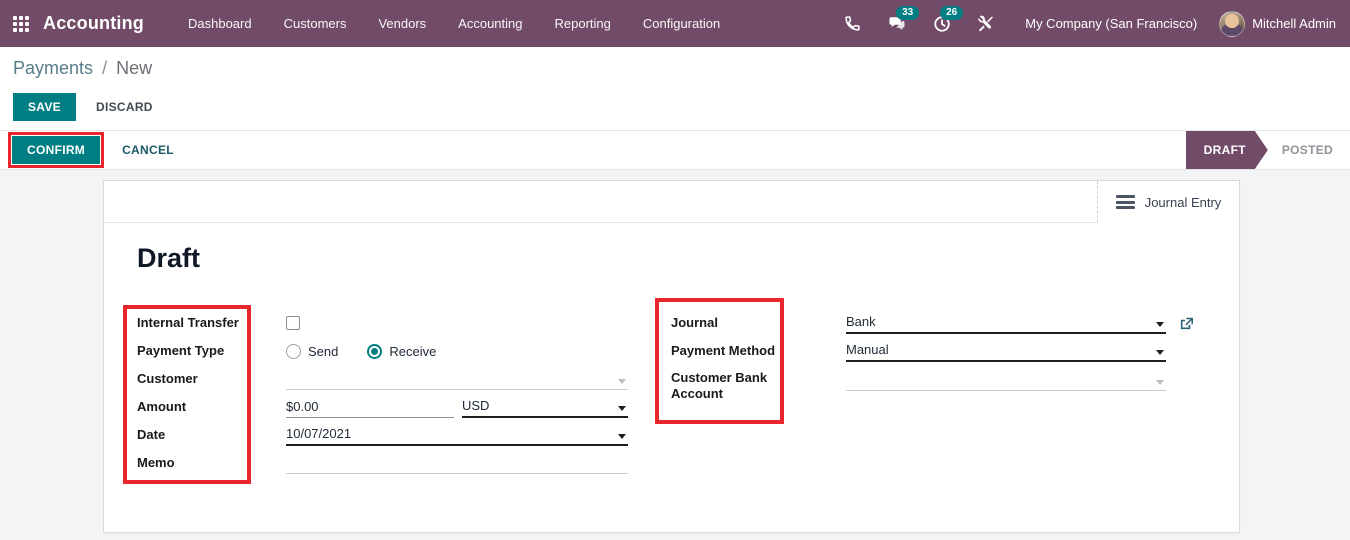 The image size is (1350, 540). Describe the element at coordinates (44, 107) in the screenshot. I see `save-button: SAVE` at that location.